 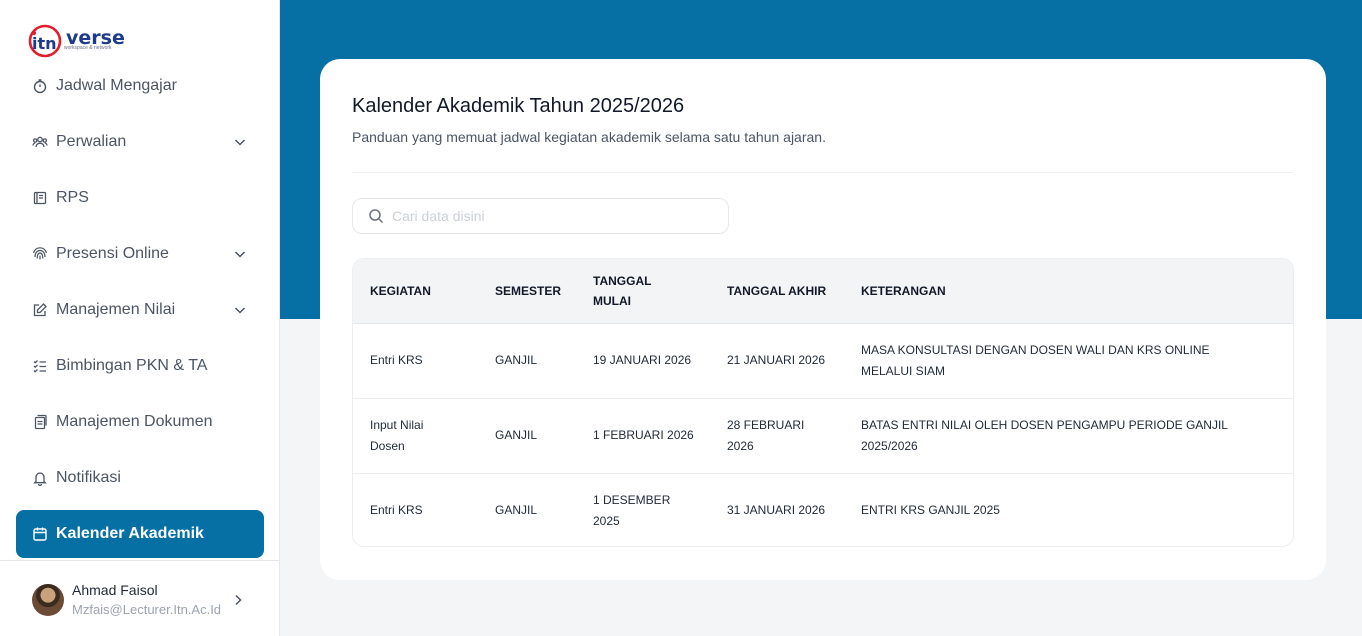 I want to click on search-box, so click(x=540, y=216).